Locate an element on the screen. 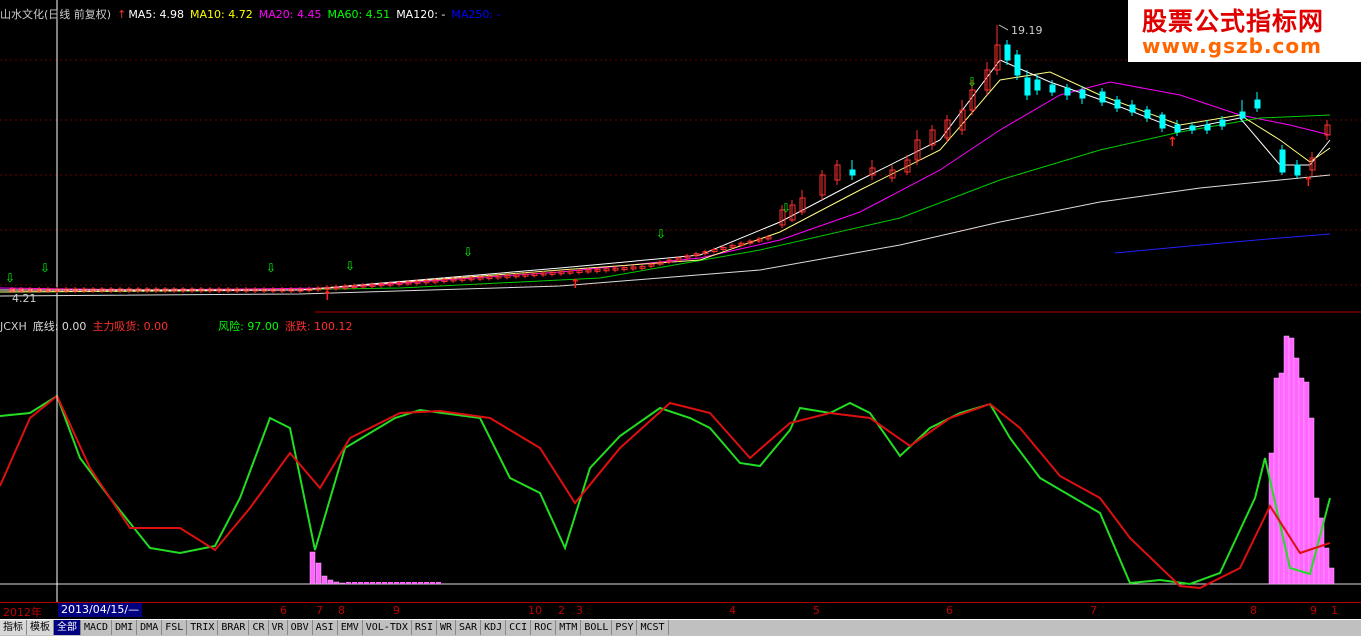  time-label: 5 is located at coordinates (816, 610).